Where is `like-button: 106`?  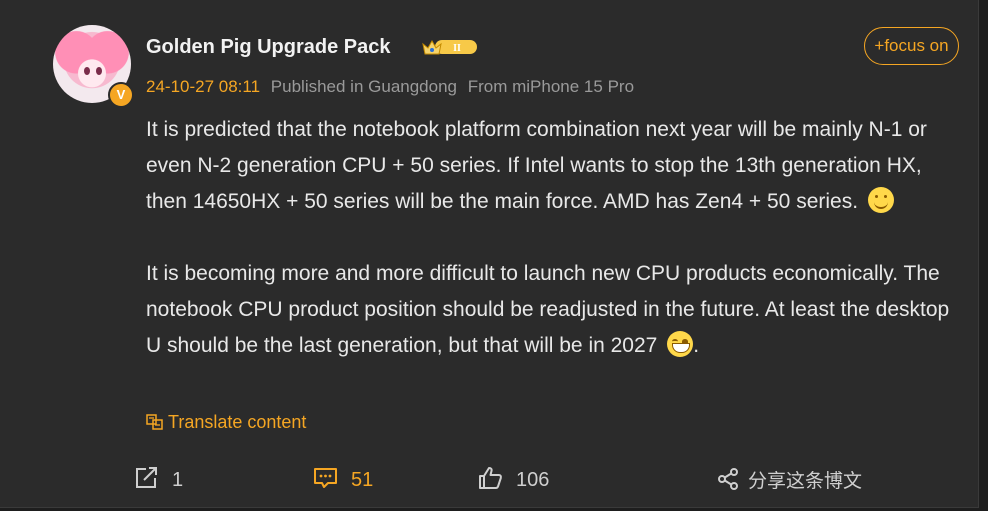 like-button: 106 is located at coordinates (513, 479).